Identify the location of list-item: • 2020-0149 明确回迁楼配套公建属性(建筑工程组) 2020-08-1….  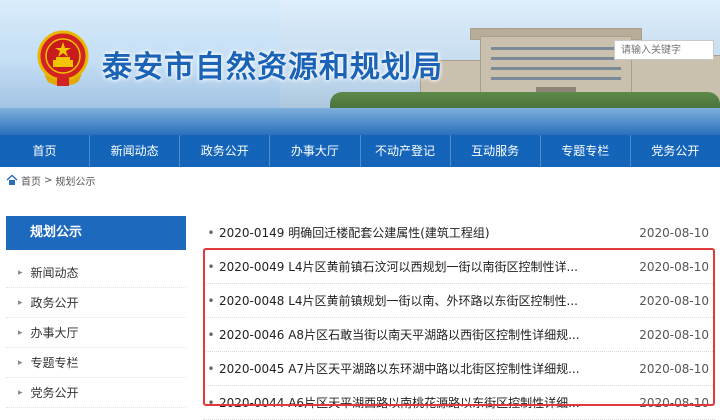
(459, 233).